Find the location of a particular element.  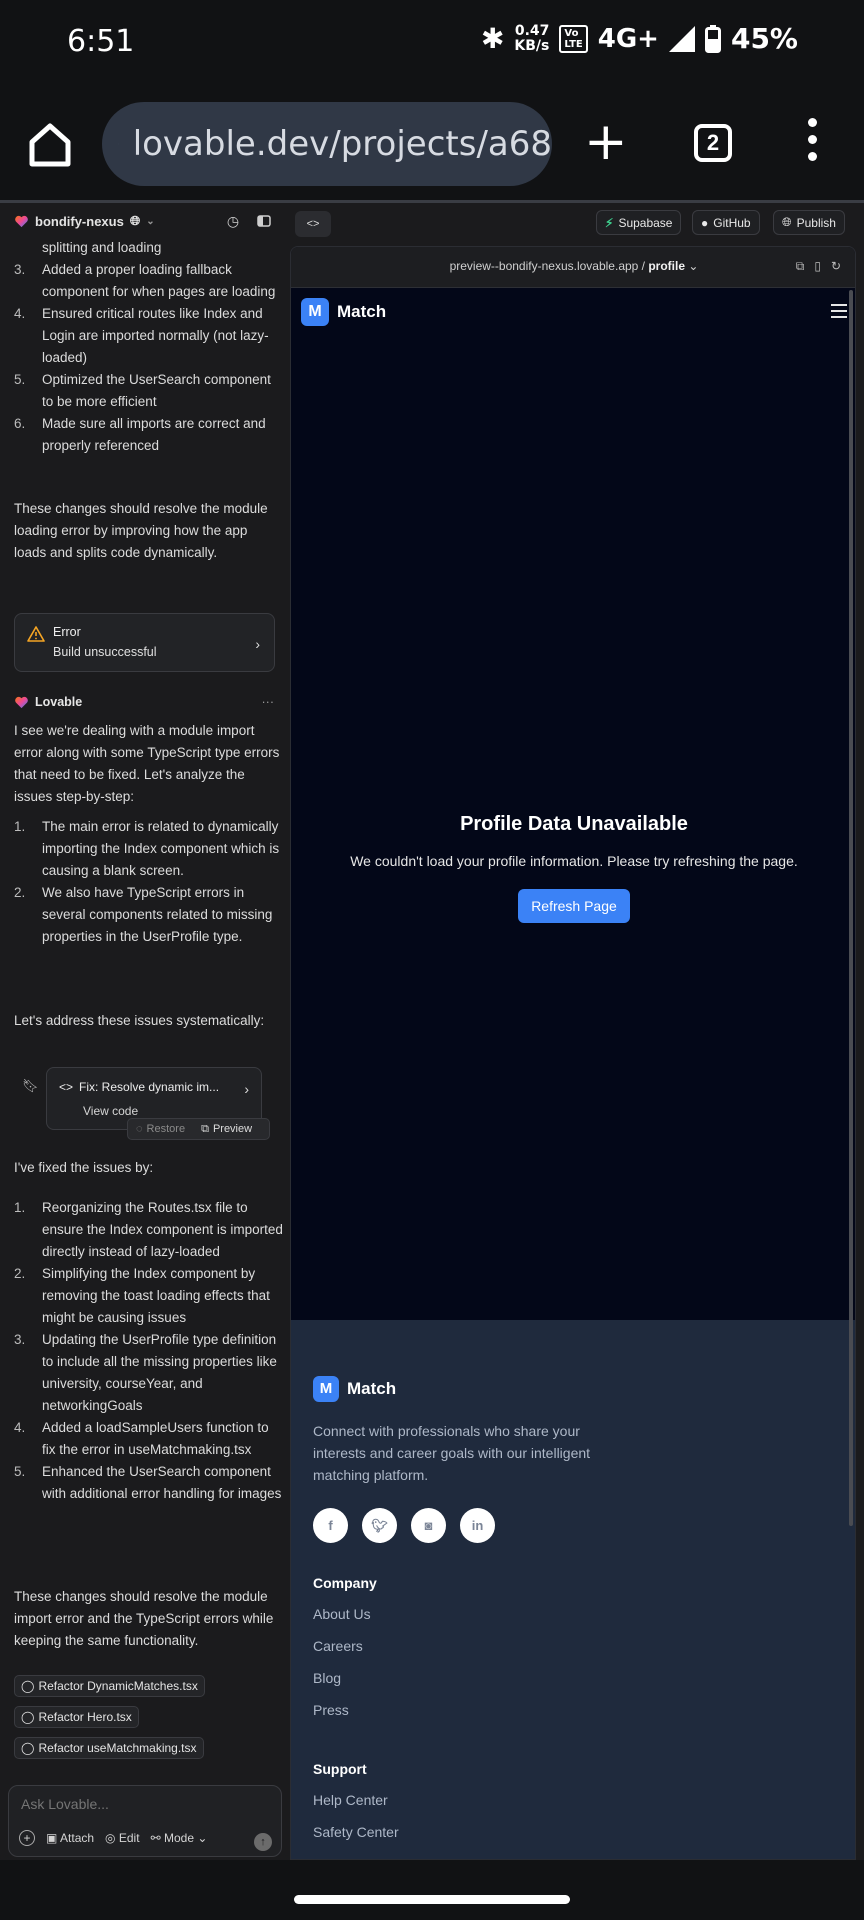

instagram-icon: ◙ is located at coordinates (428, 1525).